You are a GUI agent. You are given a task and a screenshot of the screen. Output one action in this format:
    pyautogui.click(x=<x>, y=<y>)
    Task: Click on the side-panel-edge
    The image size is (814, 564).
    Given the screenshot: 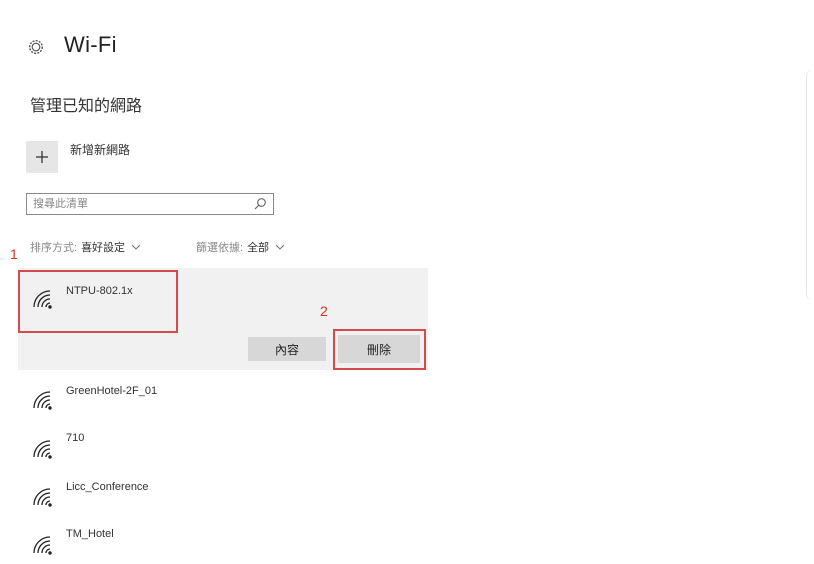 What is the action you would take?
    pyautogui.click(x=810, y=185)
    